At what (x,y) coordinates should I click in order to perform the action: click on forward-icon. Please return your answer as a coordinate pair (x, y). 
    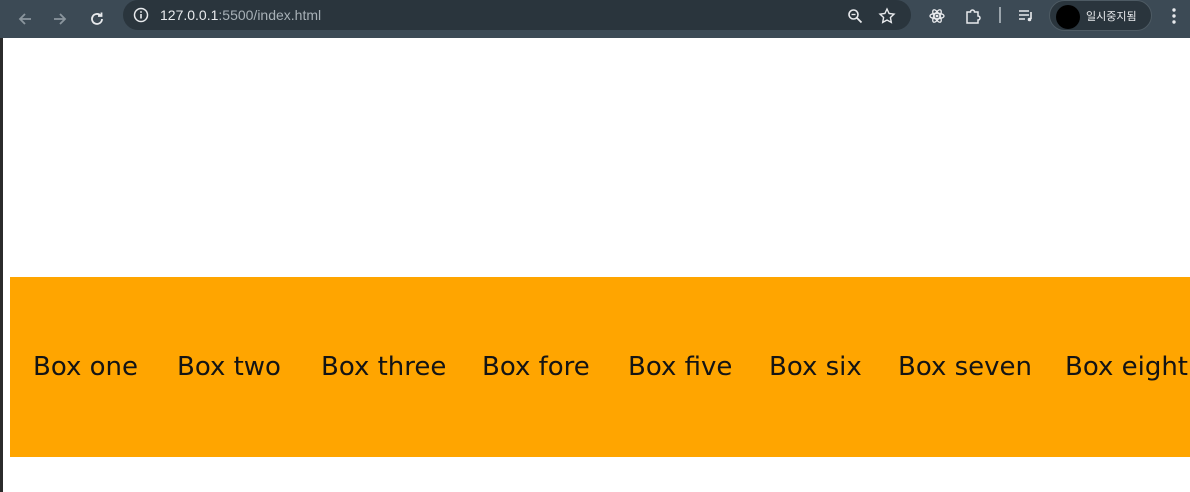
    Looking at the image, I should click on (60, 19).